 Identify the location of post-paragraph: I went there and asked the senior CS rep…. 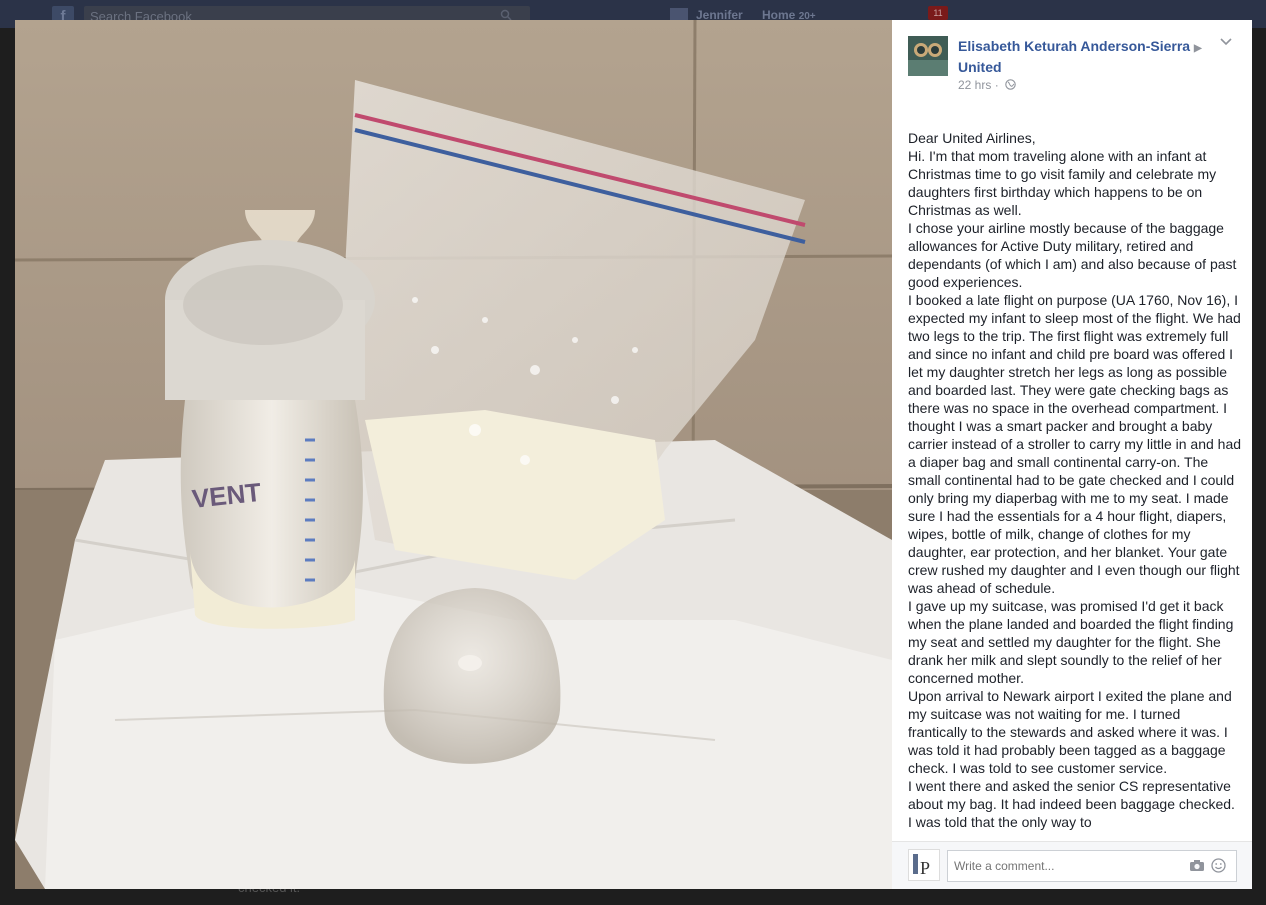
(1071, 804).